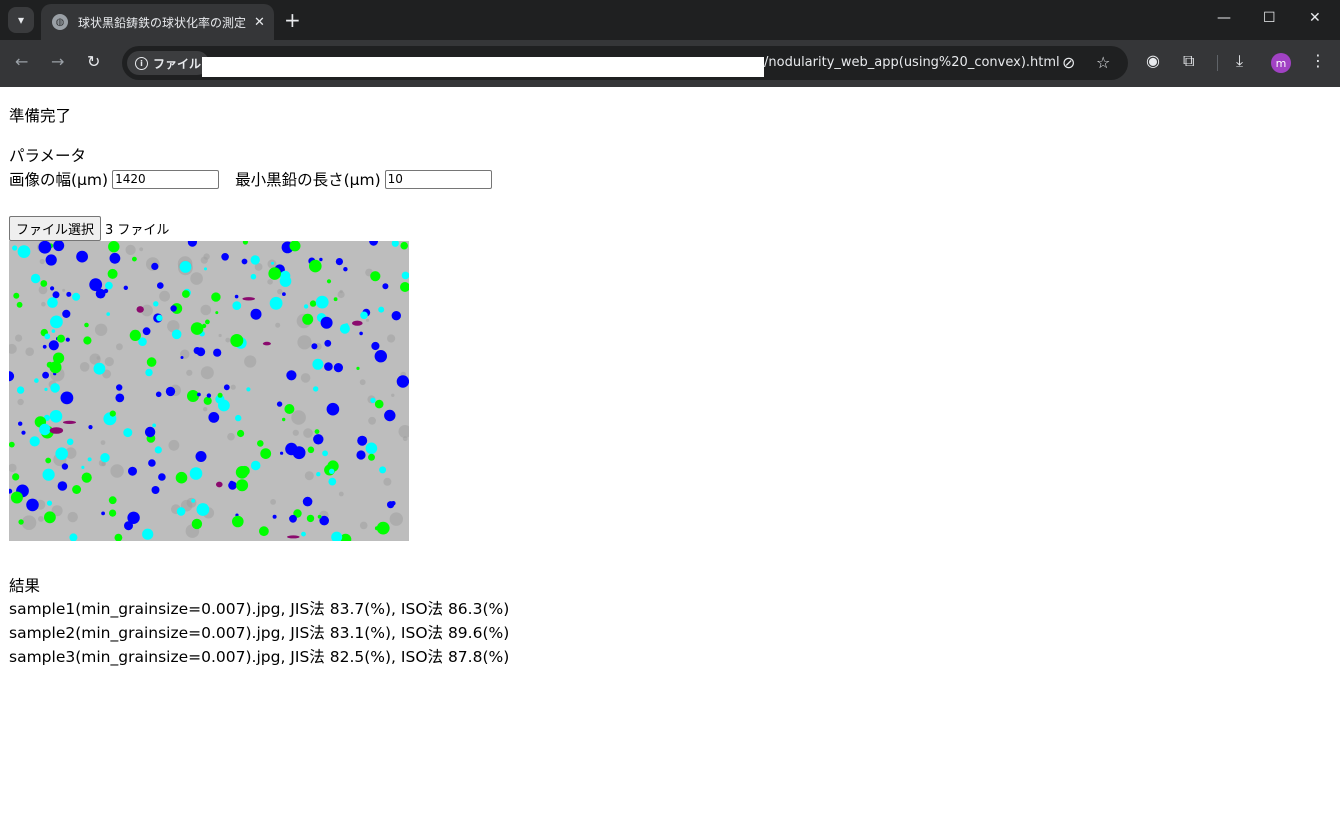  I want to click on extensions-puzzle-icon: ⧉, so click(1188, 61).